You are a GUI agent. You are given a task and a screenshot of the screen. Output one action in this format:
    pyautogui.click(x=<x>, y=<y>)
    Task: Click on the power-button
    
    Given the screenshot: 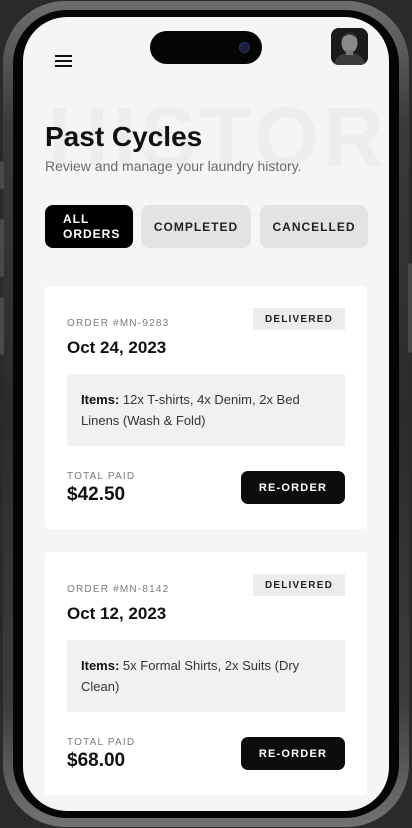 What is the action you would take?
    pyautogui.click(x=410, y=308)
    